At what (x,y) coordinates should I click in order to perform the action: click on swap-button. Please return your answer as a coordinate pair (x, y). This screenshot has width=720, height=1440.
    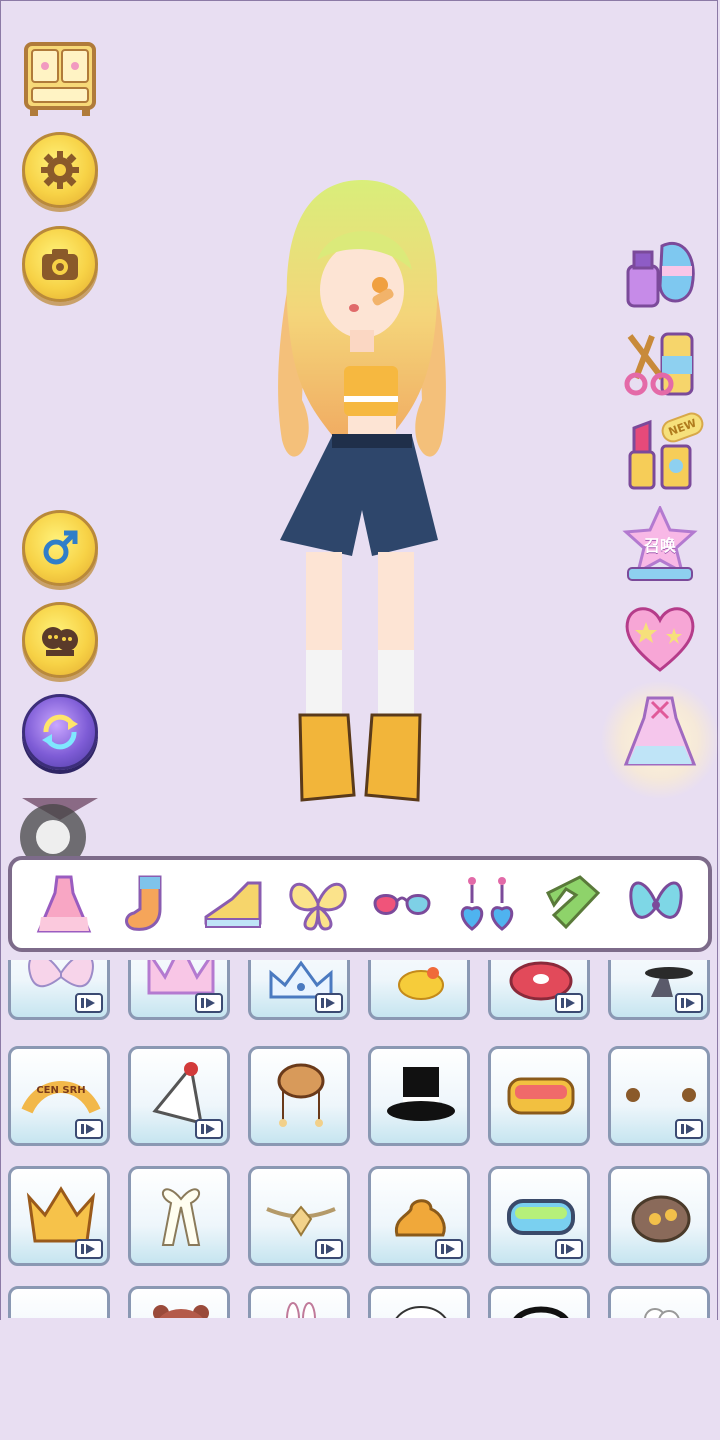
    Looking at the image, I should click on (60, 732).